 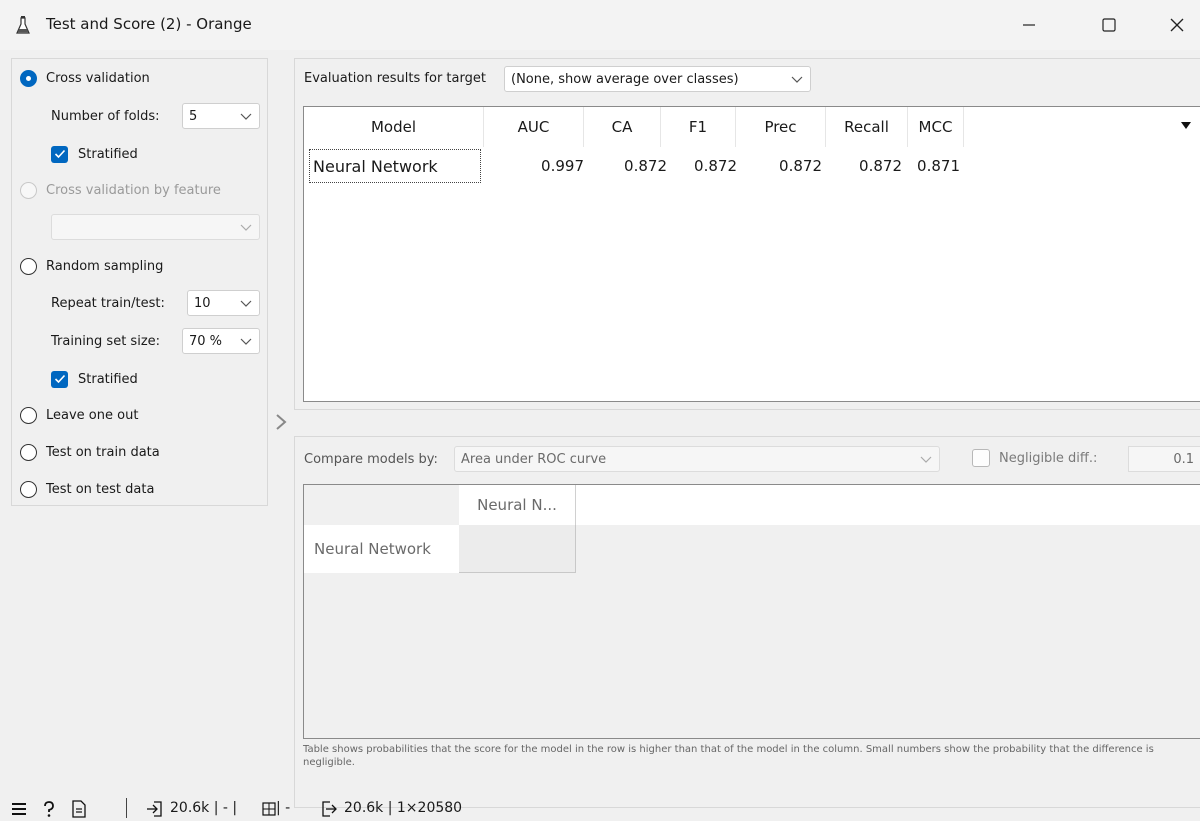 What do you see at coordinates (622, 127) in the screenshot?
I see `column-header-ca: CA` at bounding box center [622, 127].